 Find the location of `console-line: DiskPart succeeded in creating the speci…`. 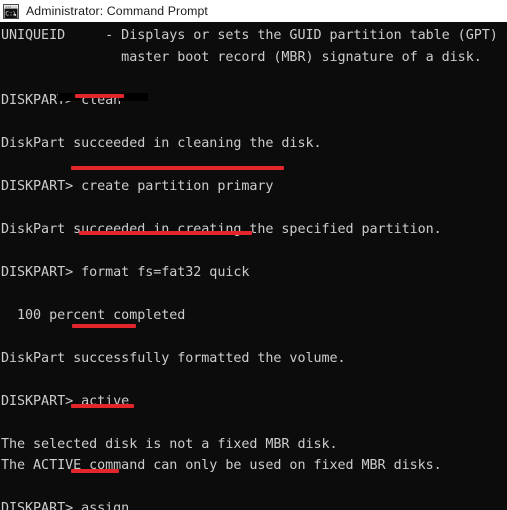

console-line: DiskPart succeeded in creating the speci… is located at coordinates (221, 229).